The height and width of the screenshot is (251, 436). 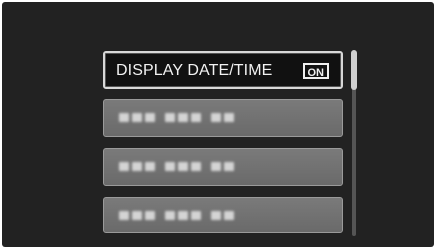 What do you see at coordinates (354, 70) in the screenshot?
I see `scrollbar-thumb` at bounding box center [354, 70].